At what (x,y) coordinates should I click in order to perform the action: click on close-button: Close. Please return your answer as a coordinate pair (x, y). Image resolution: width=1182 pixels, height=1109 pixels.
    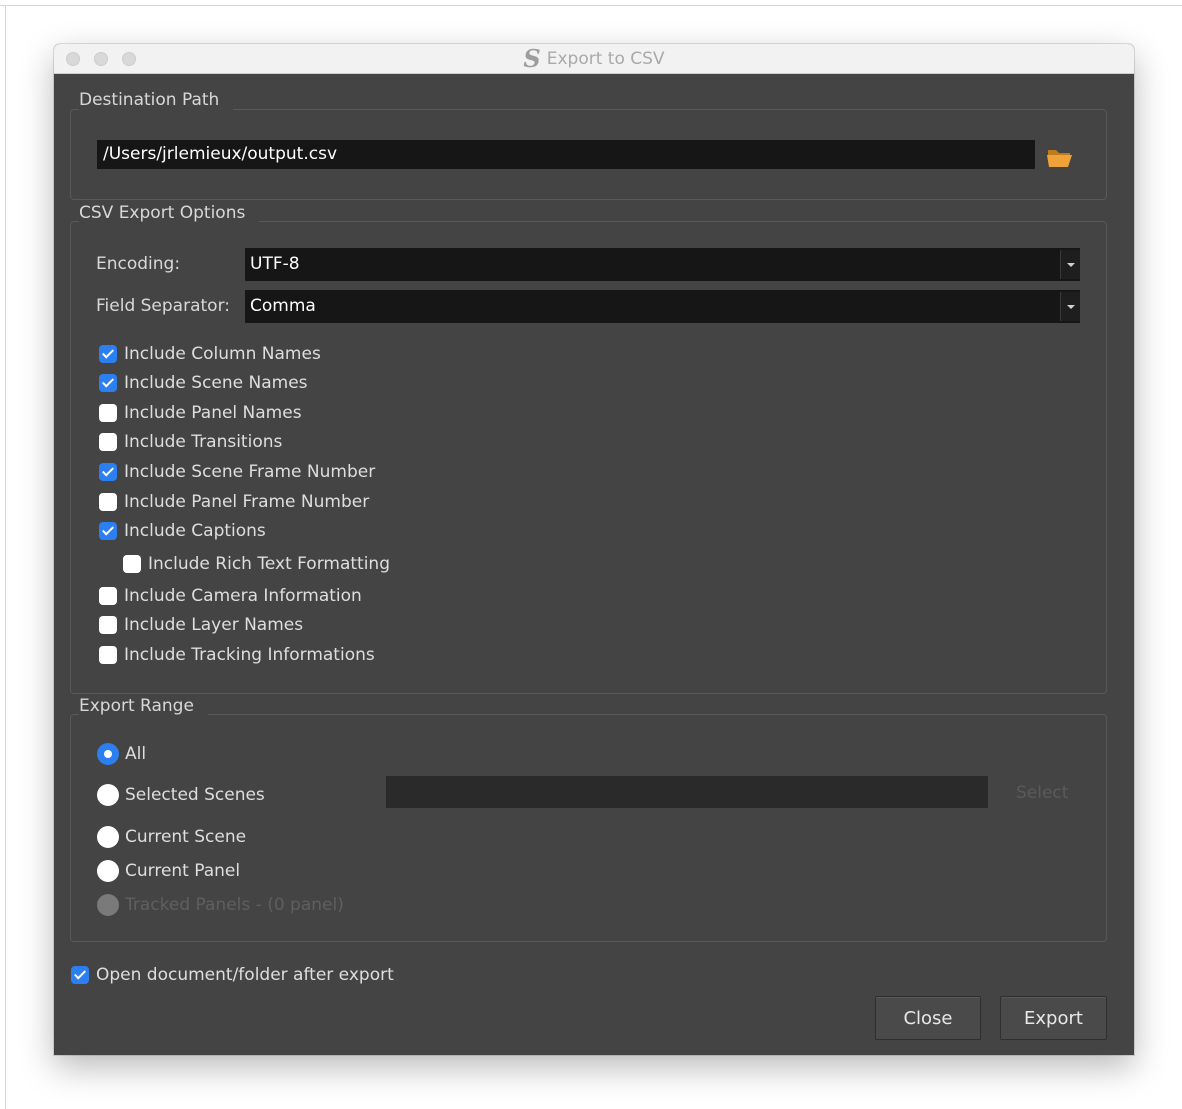
    Looking at the image, I should click on (928, 1018).